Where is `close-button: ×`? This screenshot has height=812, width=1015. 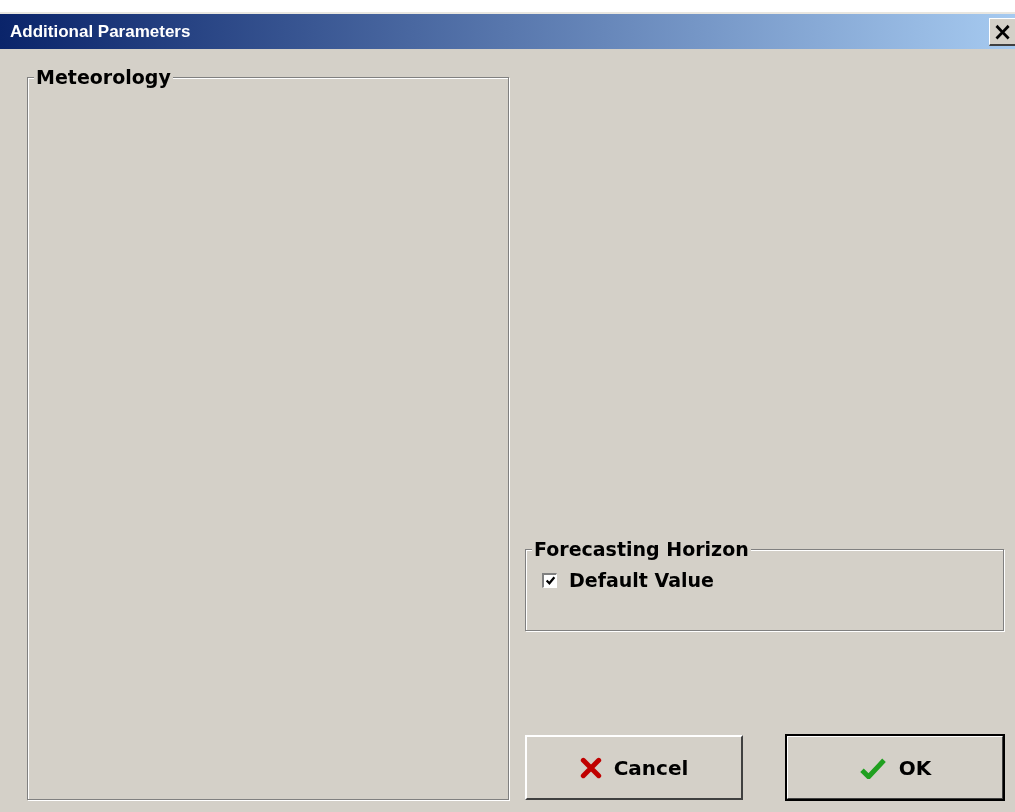
close-button: × is located at coordinates (1002, 31).